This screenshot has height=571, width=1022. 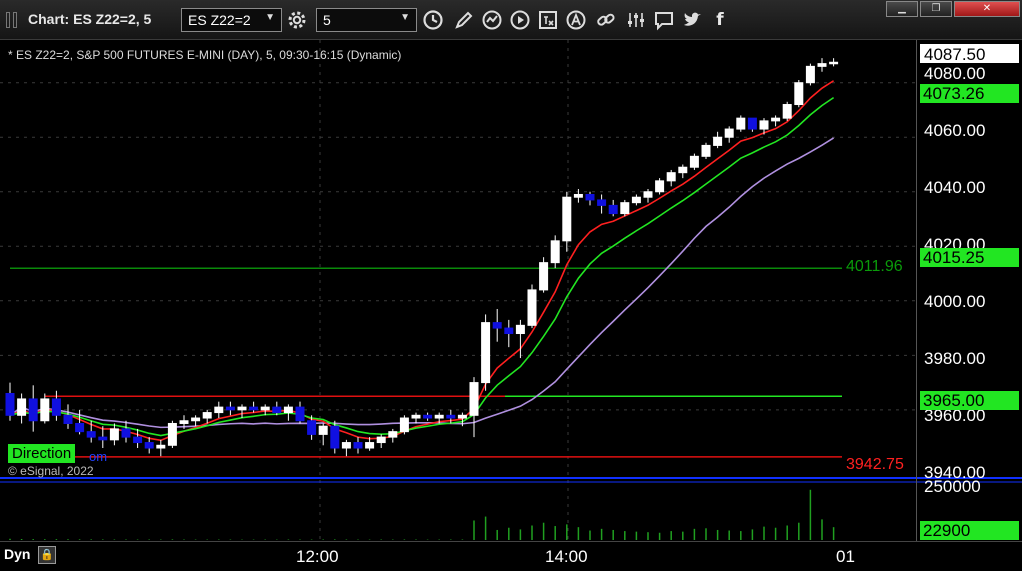 I want to click on gear-icon, so click(x=297, y=20).